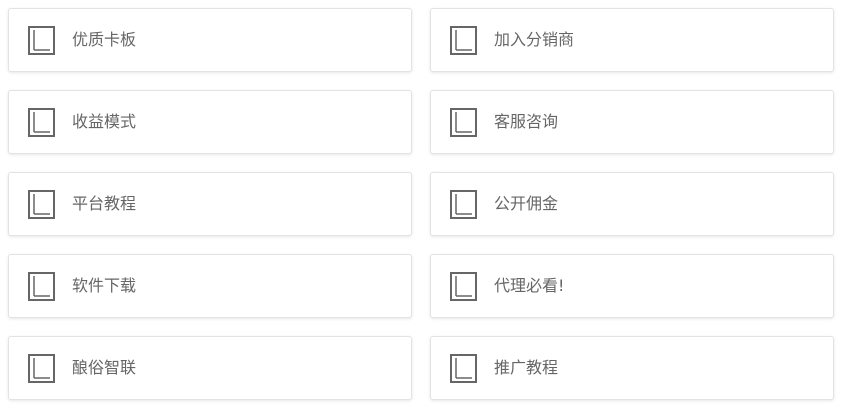 The image size is (842, 413). I want to click on menu-item-software-download: 软件下载, so click(210, 286).